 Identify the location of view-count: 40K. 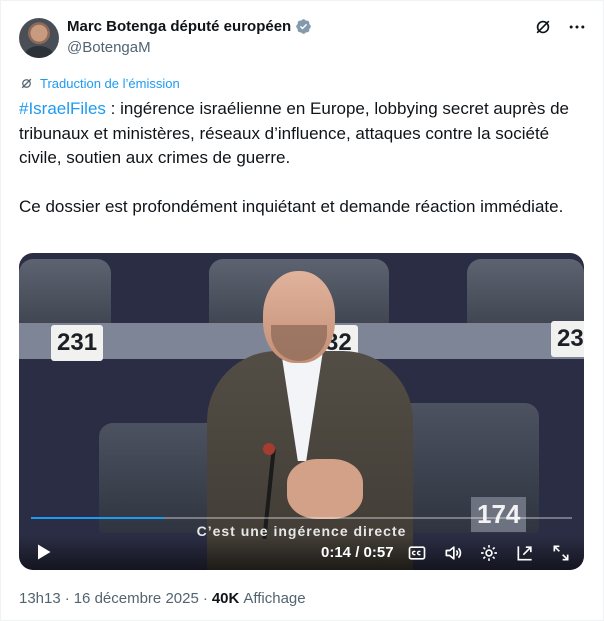
(225, 598).